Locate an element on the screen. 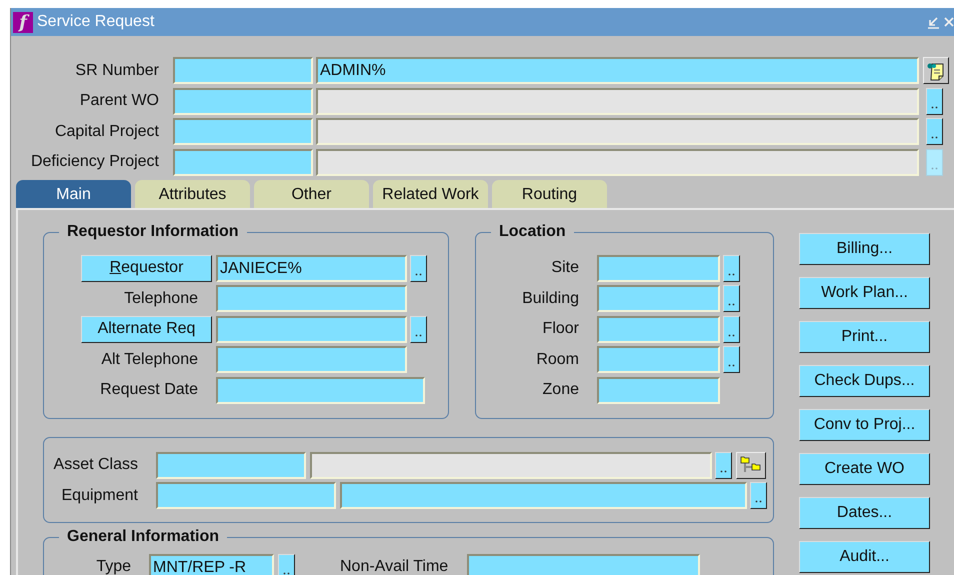 Image resolution: width=954 pixels, height=575 pixels. field-label: Building is located at coordinates (550, 299).